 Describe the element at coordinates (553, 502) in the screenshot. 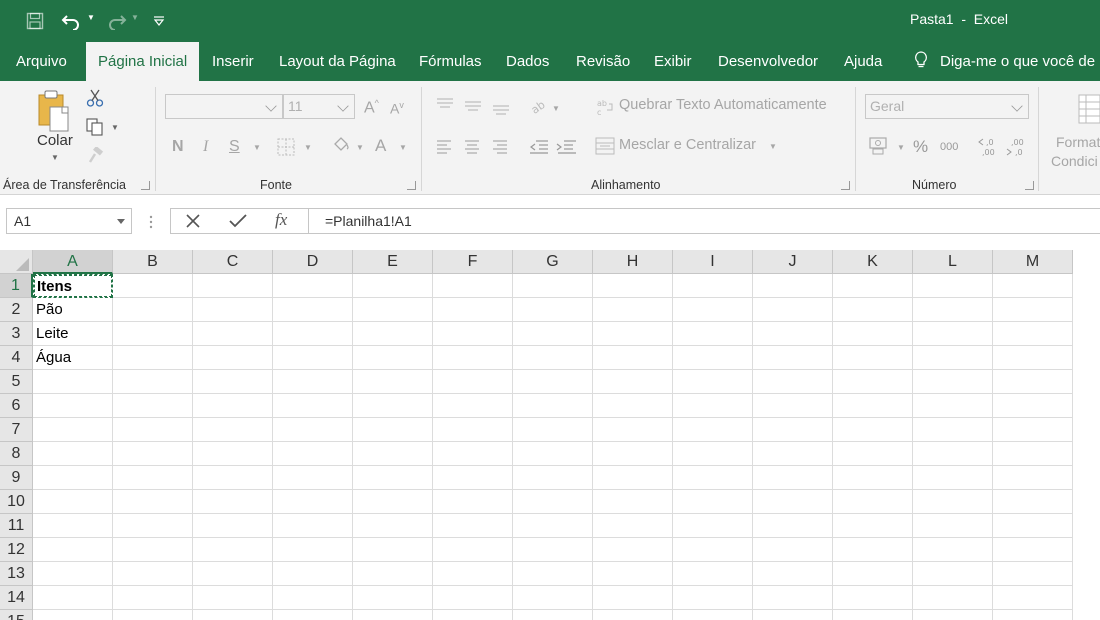

I see `cell-g10` at that location.